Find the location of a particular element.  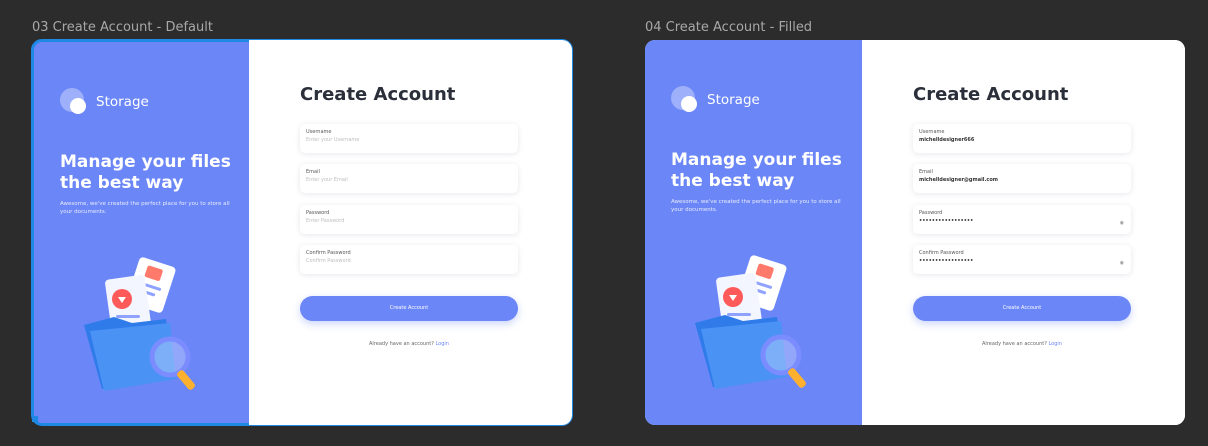

username-input: michelldesigner666 is located at coordinates (1022, 140).